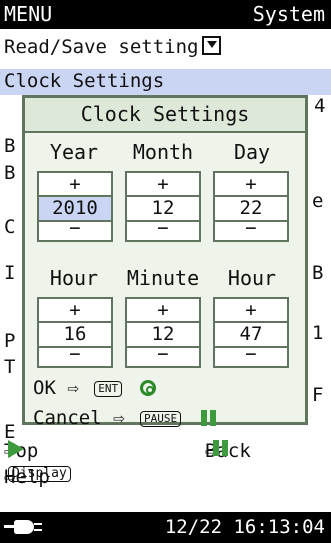  I want to click on second-stepper: + 47 −, so click(251, 332).